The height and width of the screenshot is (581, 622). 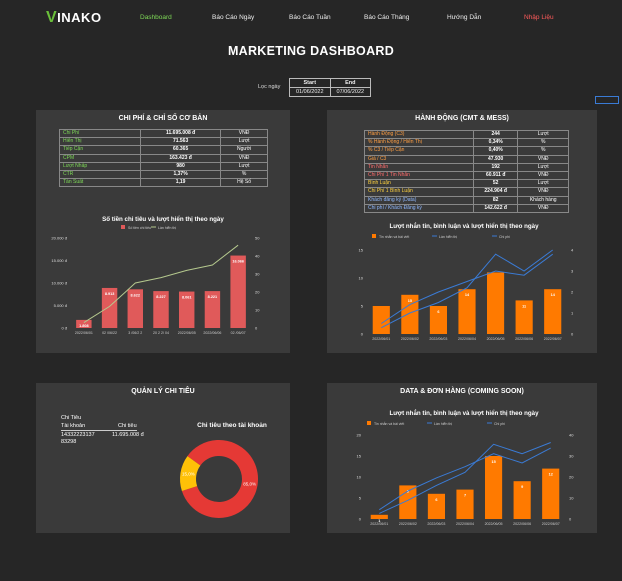 I want to click on selection-marker, so click(x=607, y=100).